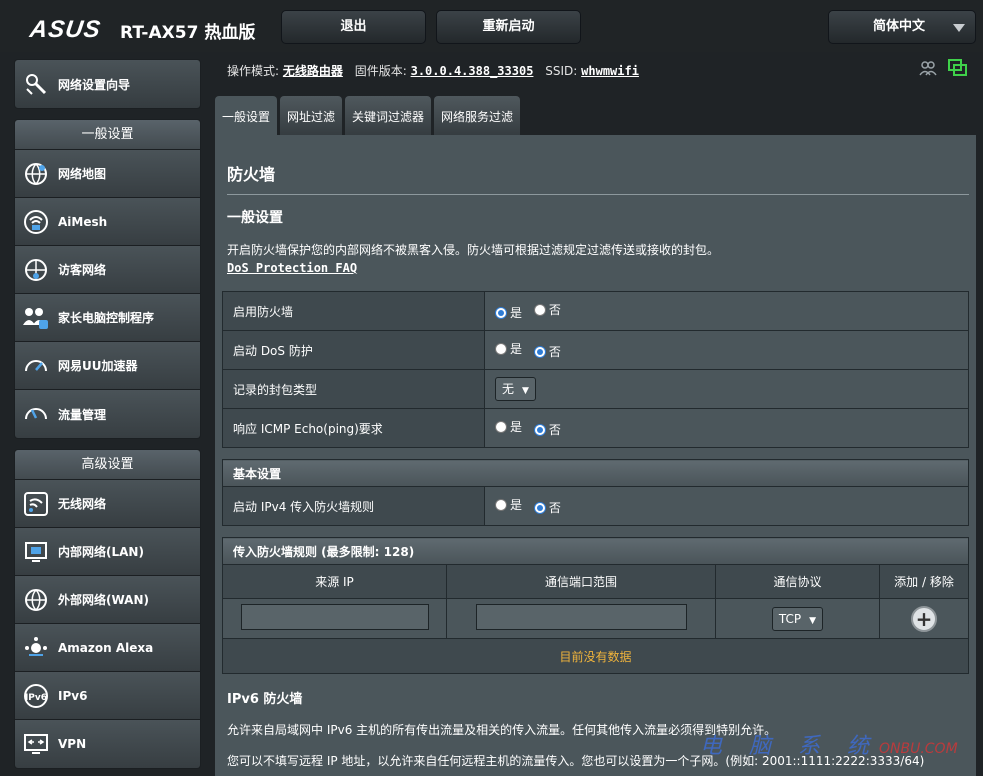 Image resolution: width=983 pixels, height=776 pixels. I want to click on row-label: 响应 ICMP Echo(ping)要求, so click(353, 428).